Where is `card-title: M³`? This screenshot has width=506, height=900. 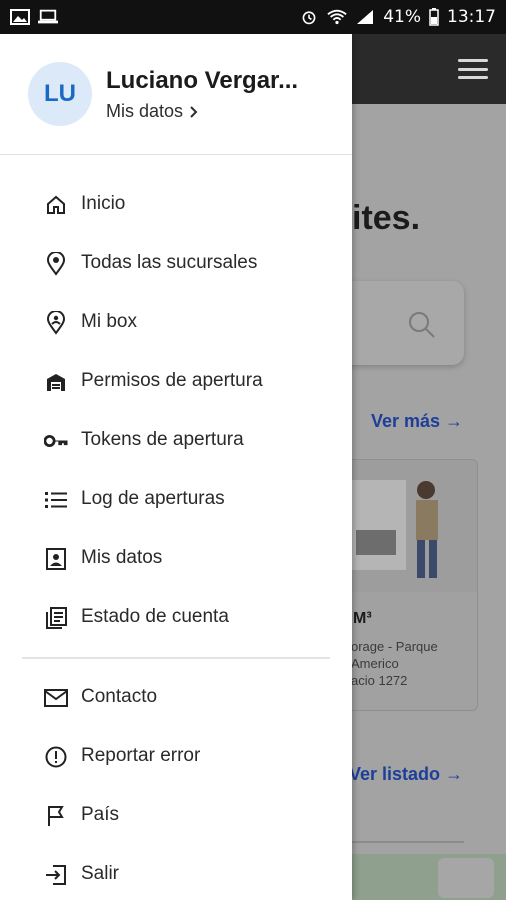
card-title: M³ is located at coordinates (362, 618).